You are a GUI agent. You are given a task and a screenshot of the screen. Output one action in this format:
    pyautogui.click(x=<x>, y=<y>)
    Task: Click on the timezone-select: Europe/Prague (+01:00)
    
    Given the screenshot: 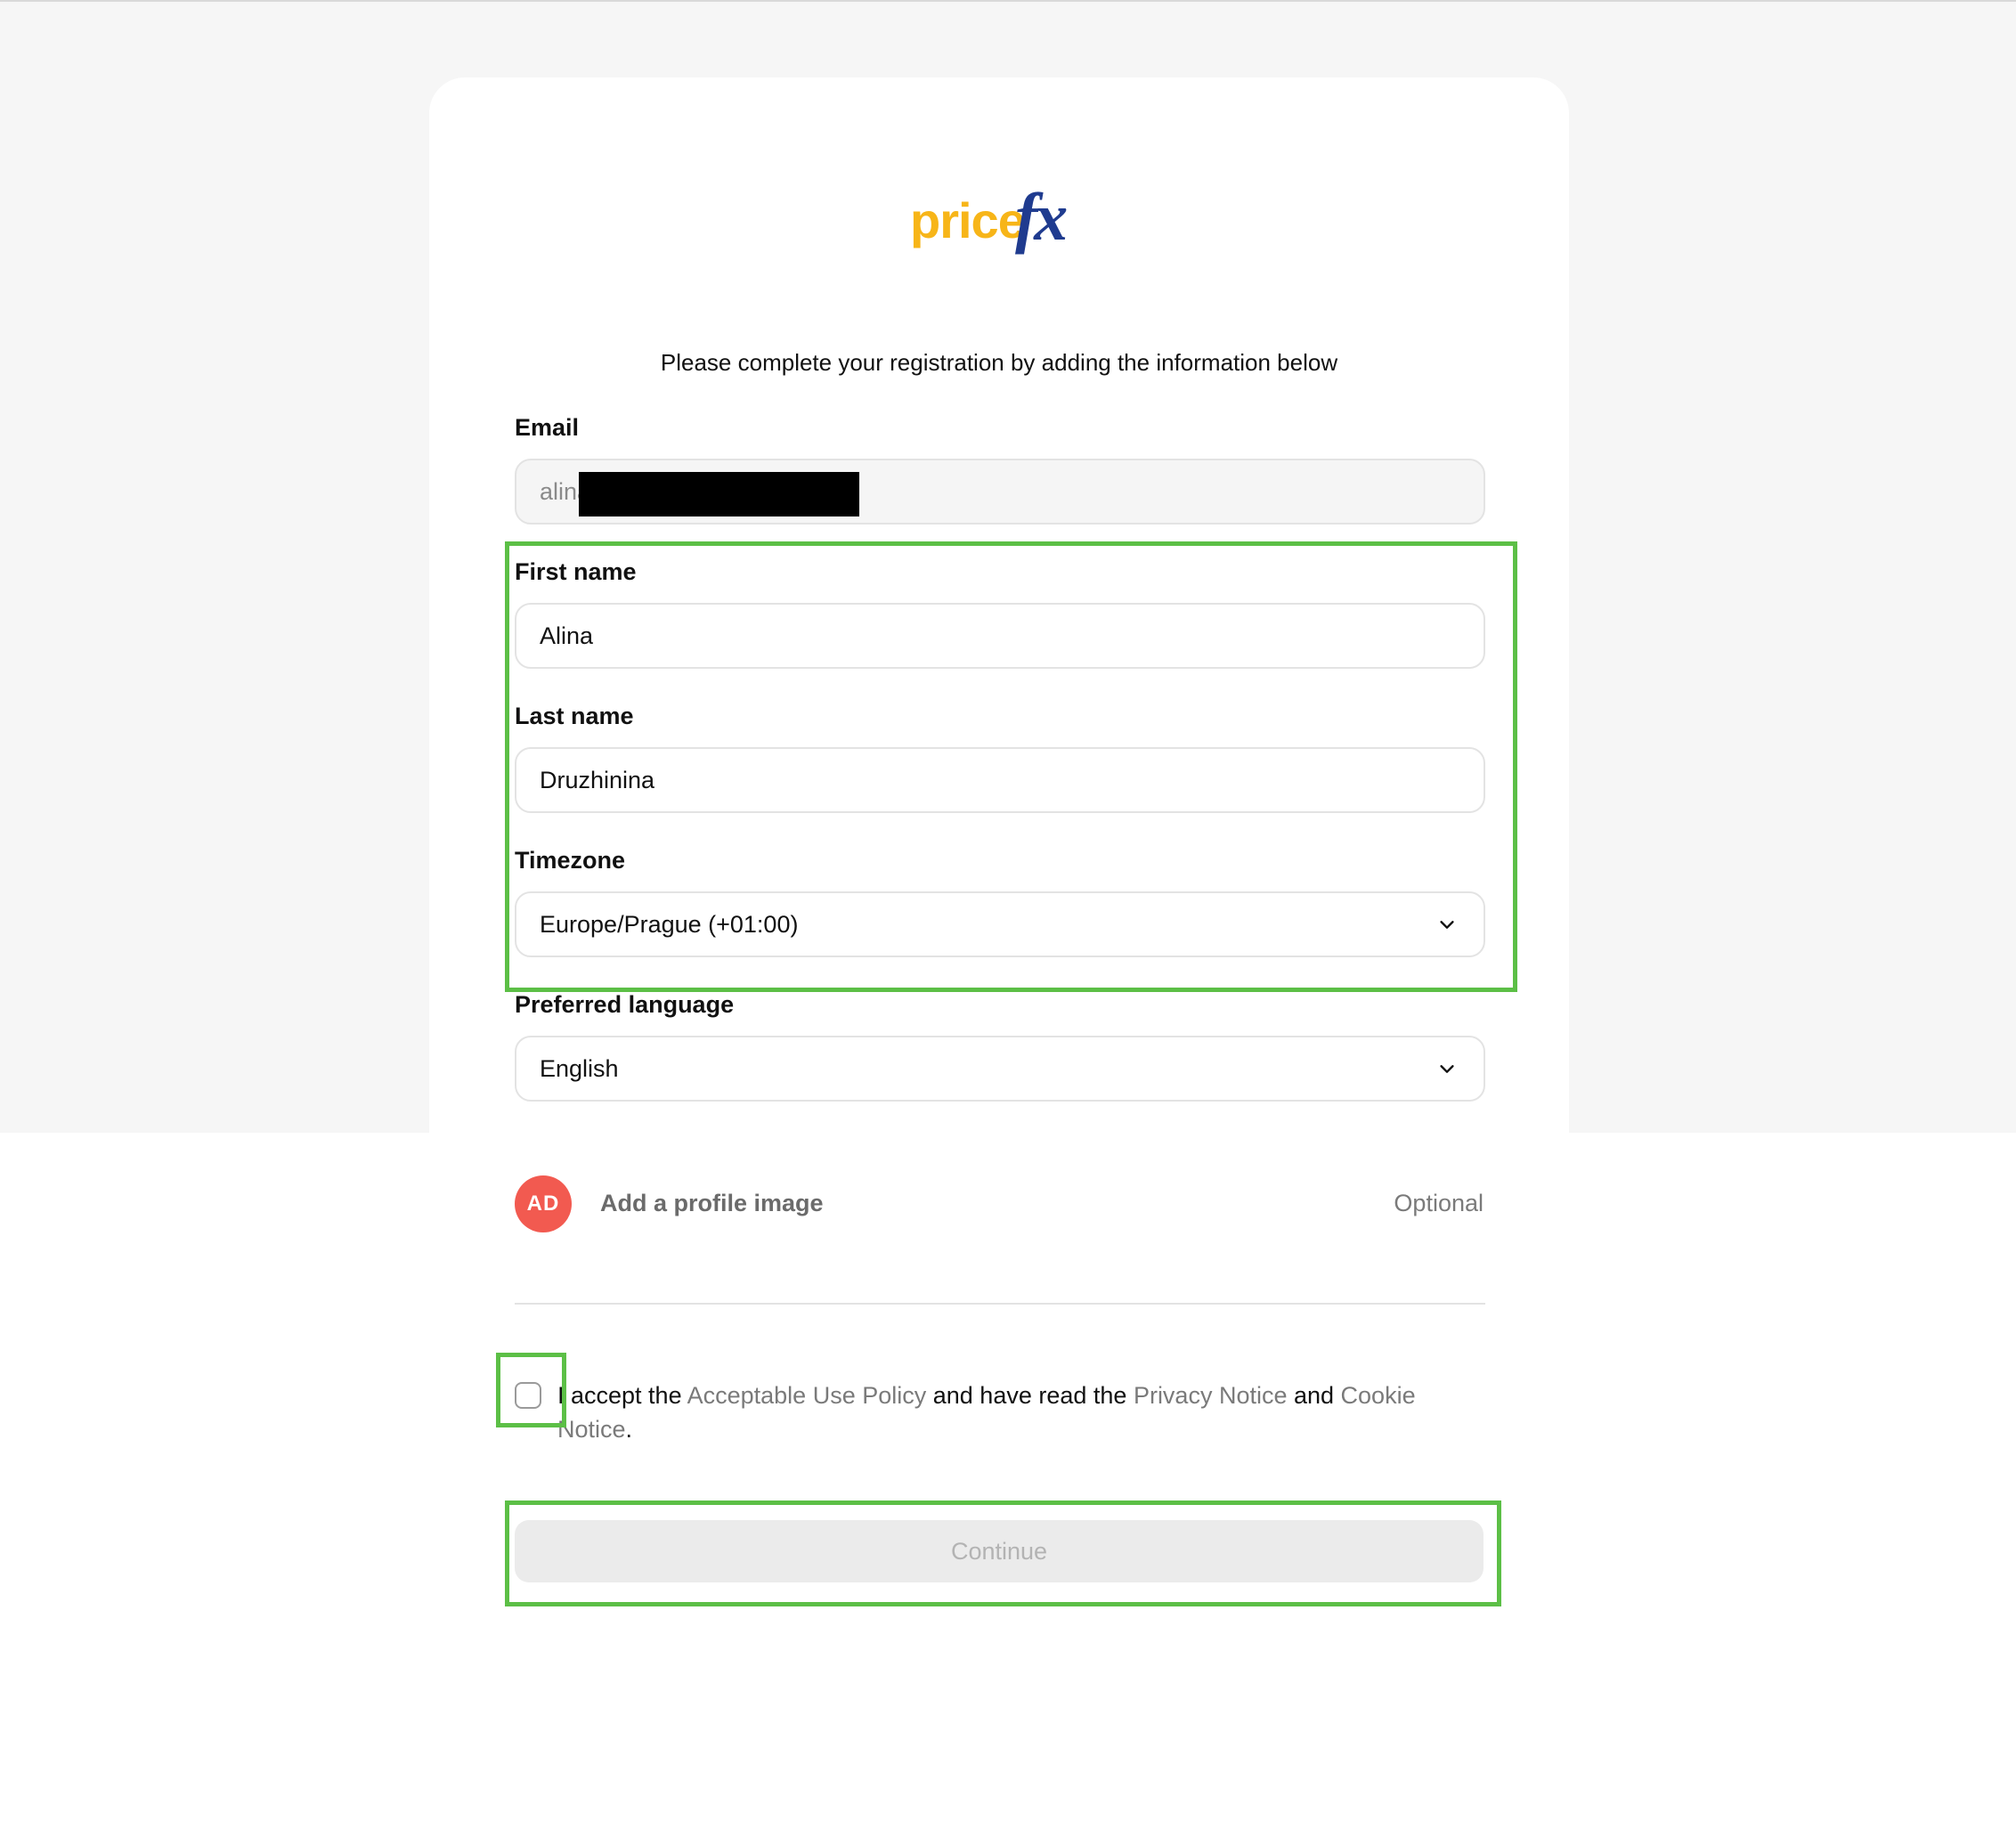 What is the action you would take?
    pyautogui.click(x=1000, y=924)
    